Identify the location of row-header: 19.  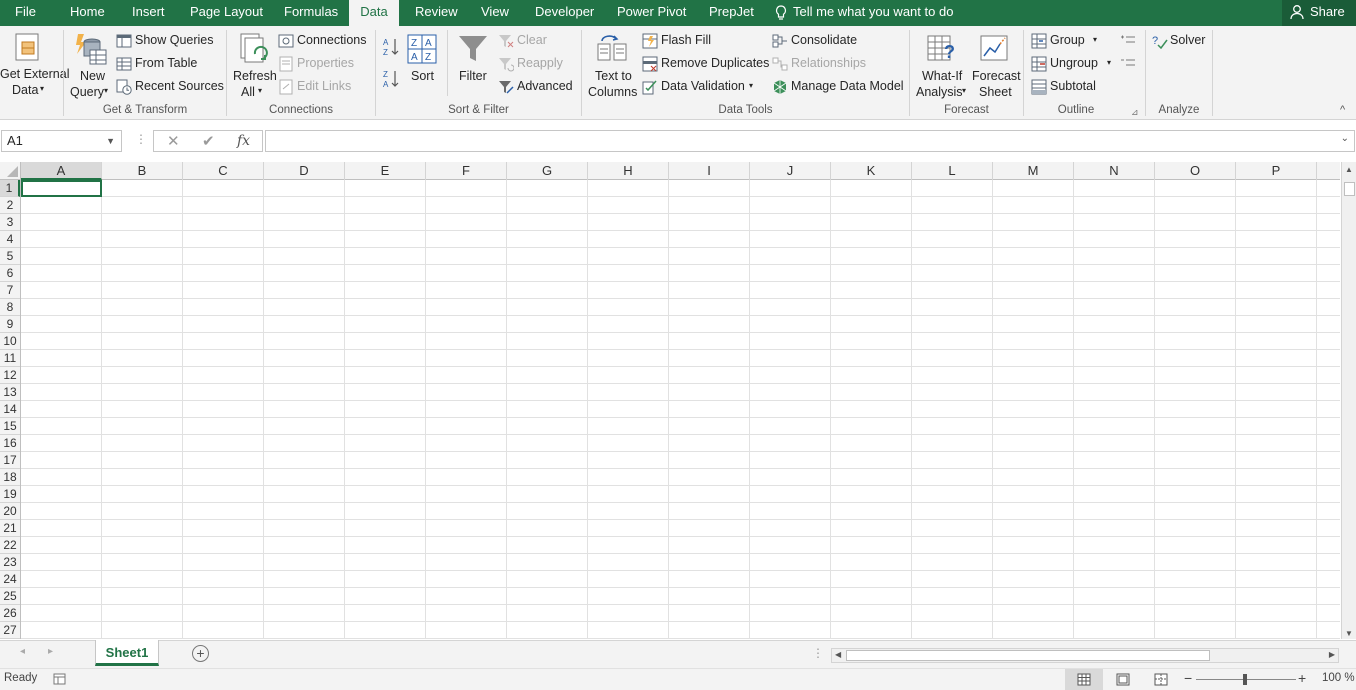
(10, 494).